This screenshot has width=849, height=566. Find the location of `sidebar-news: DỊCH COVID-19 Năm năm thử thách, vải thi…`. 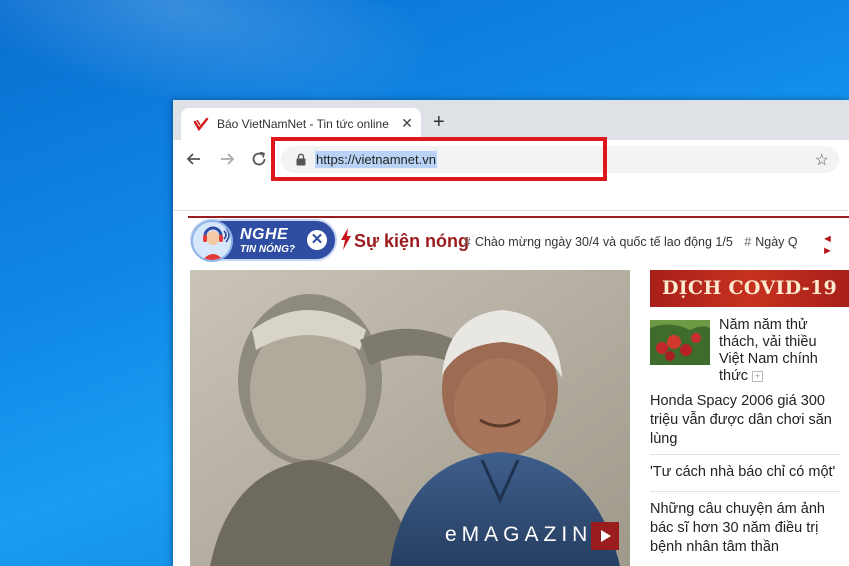

sidebar-news: DỊCH COVID-19 Năm năm thử thách, vải thi… is located at coordinates (749, 418).